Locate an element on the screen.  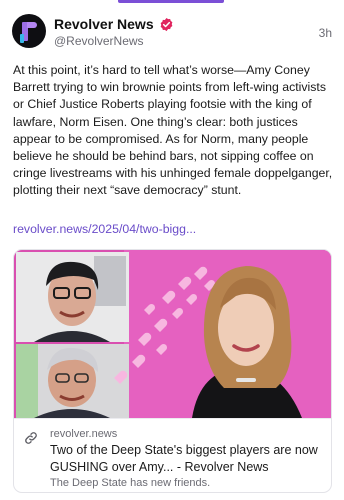
author-display-name: Revolver News is located at coordinates (104, 24).